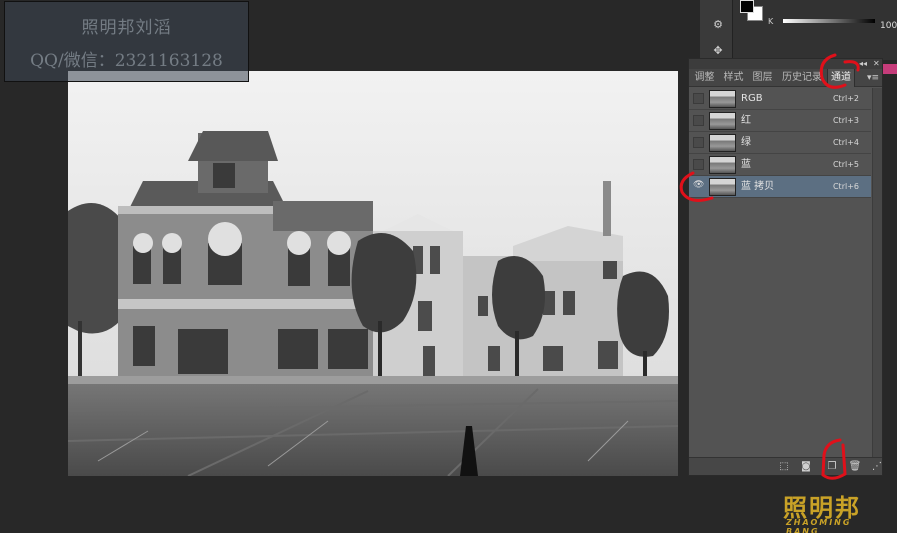 This screenshot has height=533, width=897. Describe the element at coordinates (845, 186) in the screenshot. I see `channel-shortcut: Ctrl+6` at that location.